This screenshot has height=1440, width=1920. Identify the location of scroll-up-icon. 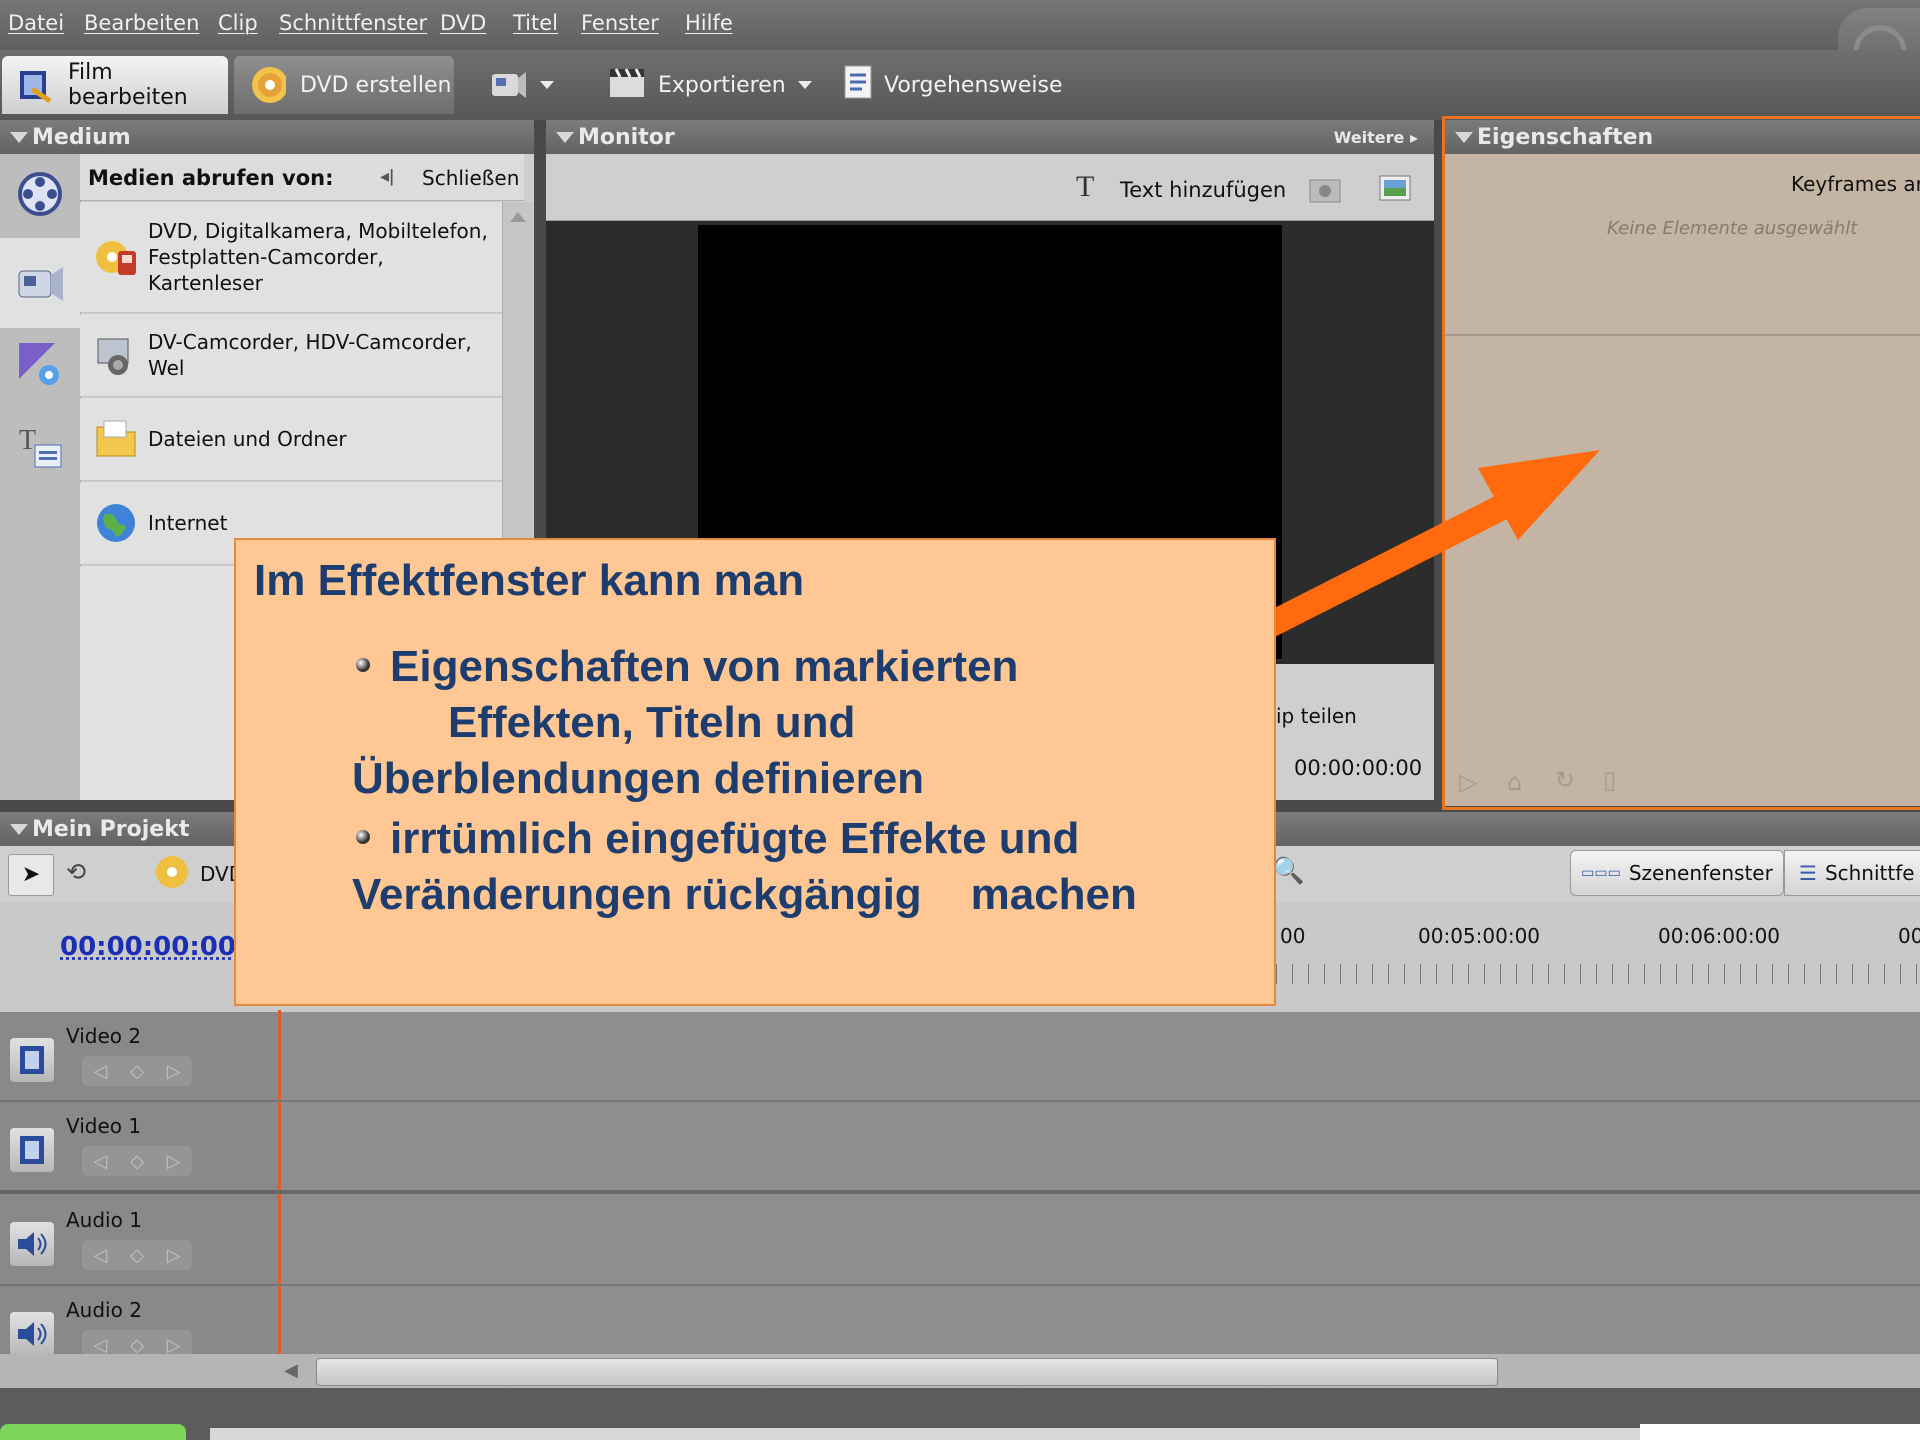
(518, 217).